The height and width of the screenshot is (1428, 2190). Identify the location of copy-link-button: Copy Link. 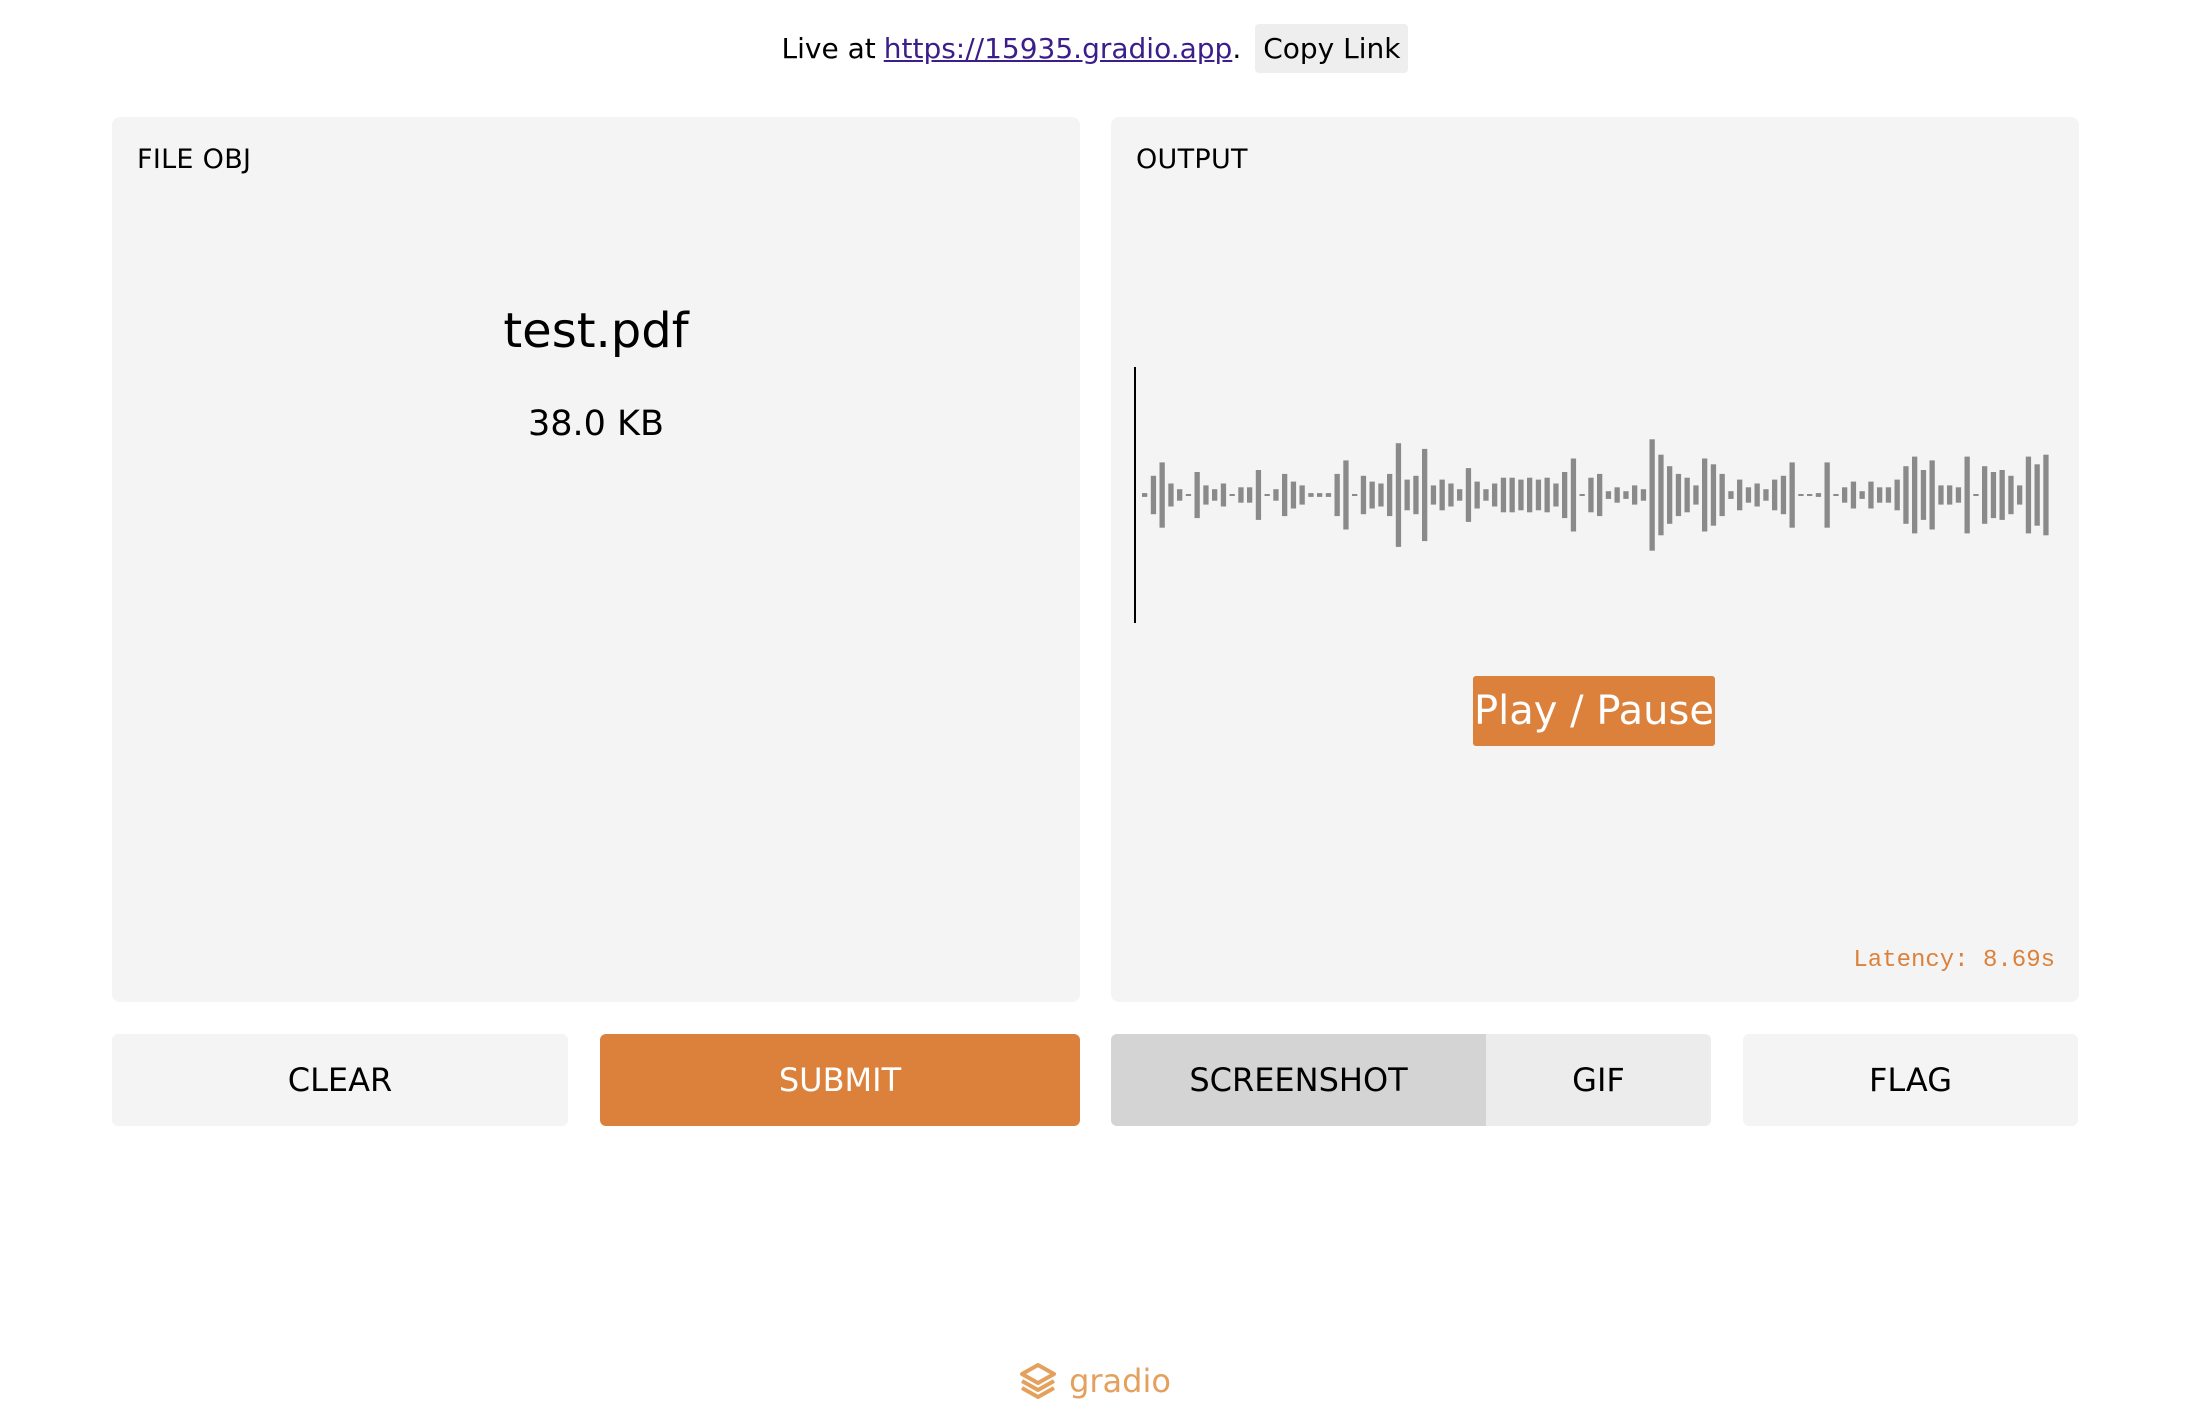
(1332, 48).